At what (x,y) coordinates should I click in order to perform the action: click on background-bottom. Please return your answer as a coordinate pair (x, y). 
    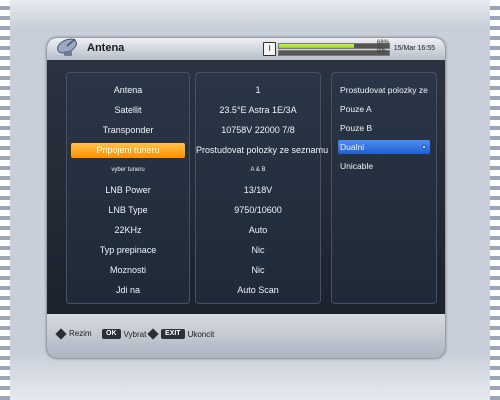
    Looking at the image, I should click on (250, 376).